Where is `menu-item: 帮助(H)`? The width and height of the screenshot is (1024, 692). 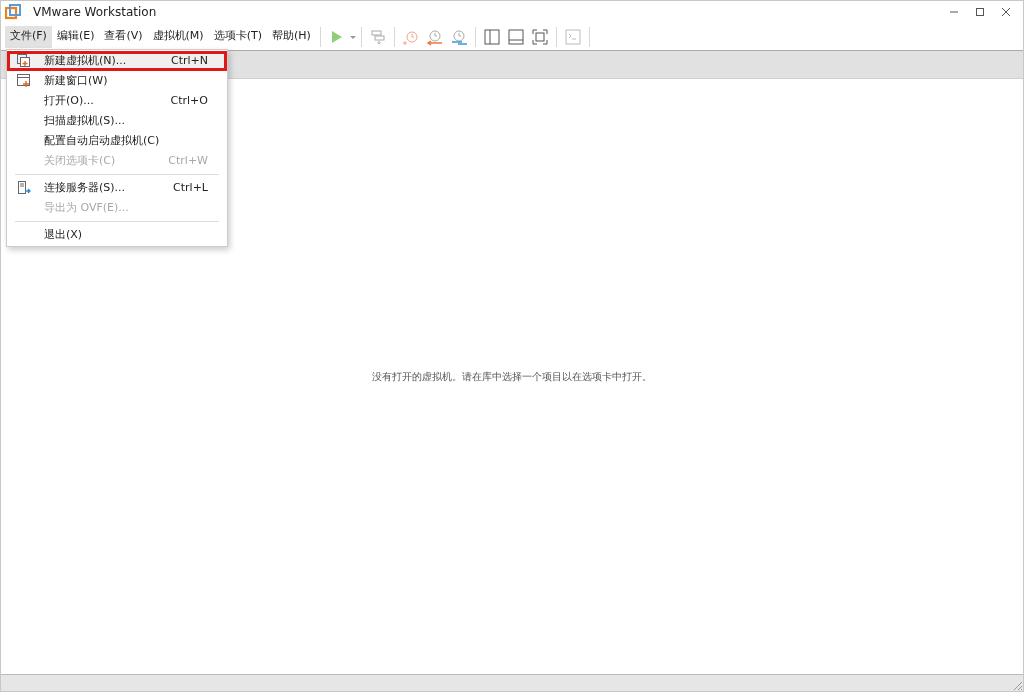 menu-item: 帮助(H) is located at coordinates (291, 36).